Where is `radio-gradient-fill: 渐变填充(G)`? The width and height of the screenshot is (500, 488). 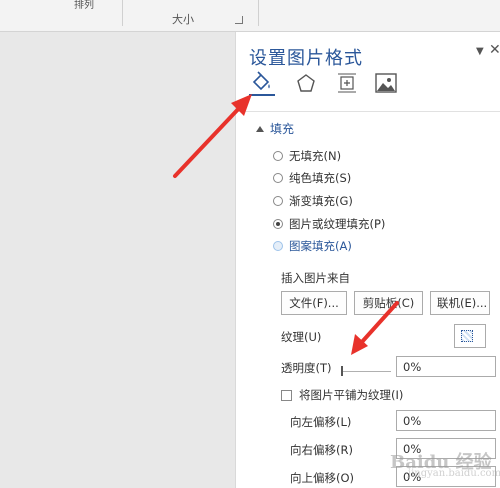 radio-gradient-fill: 渐变填充(G) is located at coordinates (313, 201).